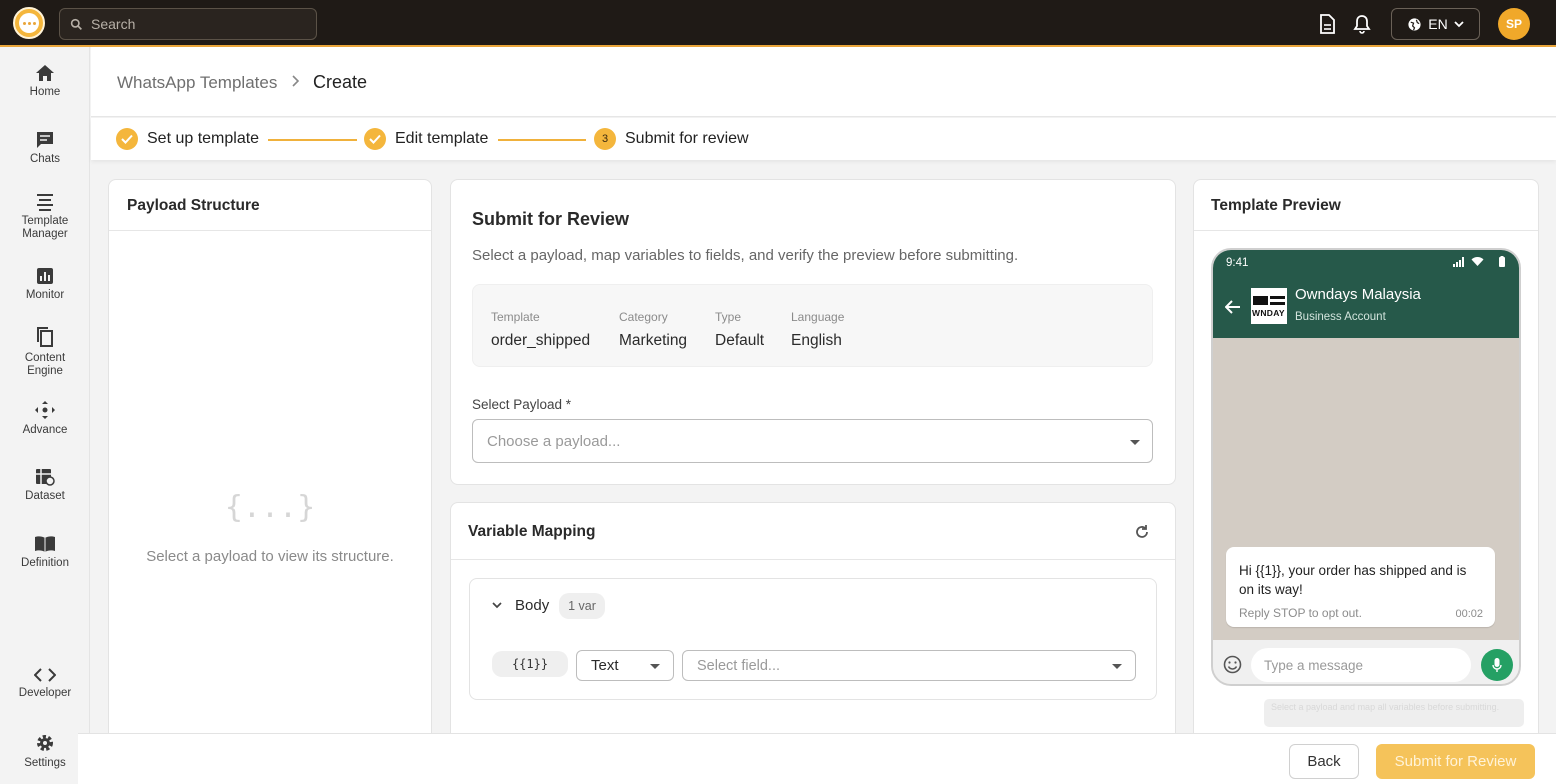  I want to click on sidebar-item-chats: Chats, so click(45, 148).